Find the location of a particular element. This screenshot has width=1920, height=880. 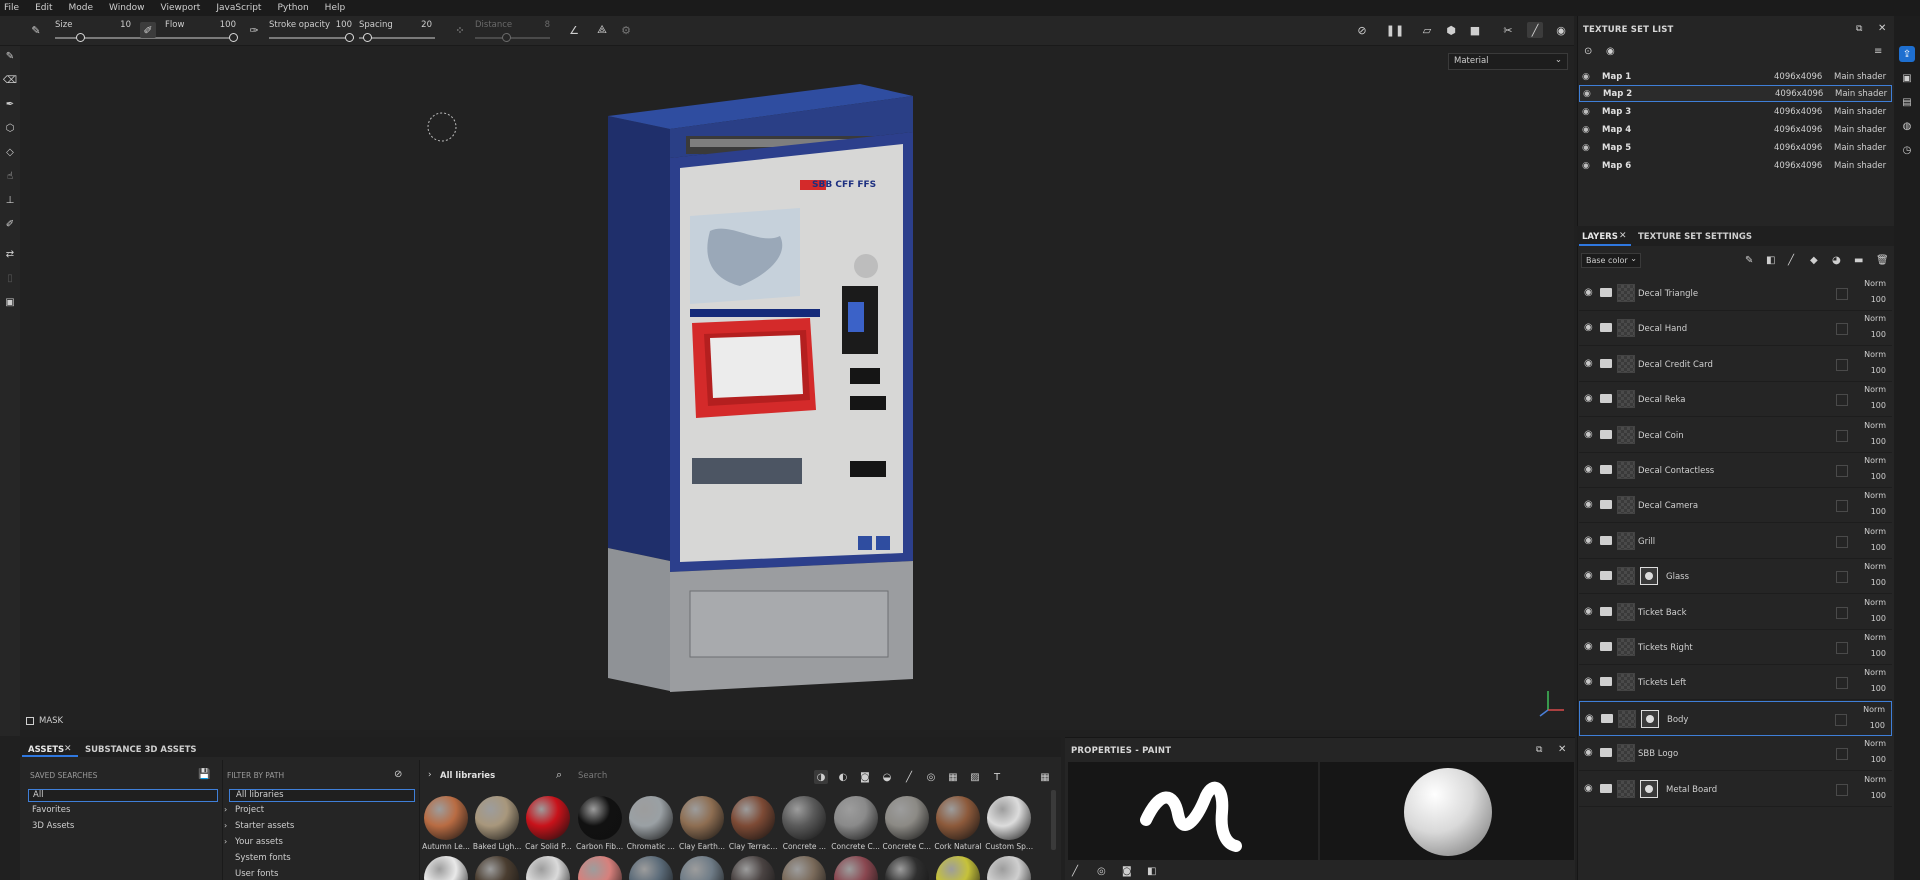

layer-row: ◉ Body Norm 100 is located at coordinates (1735, 718).